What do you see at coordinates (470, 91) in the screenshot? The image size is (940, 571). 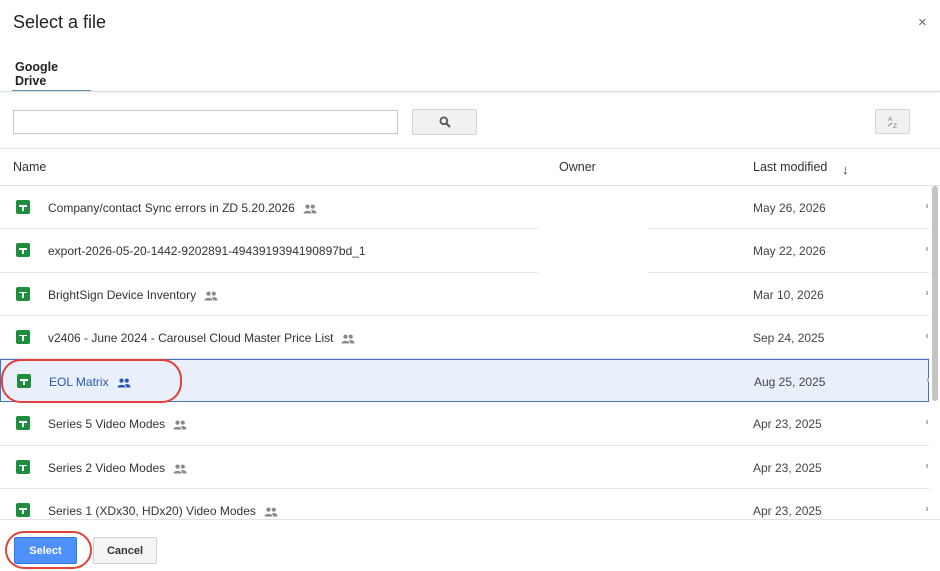 I see `tab-divider` at bounding box center [470, 91].